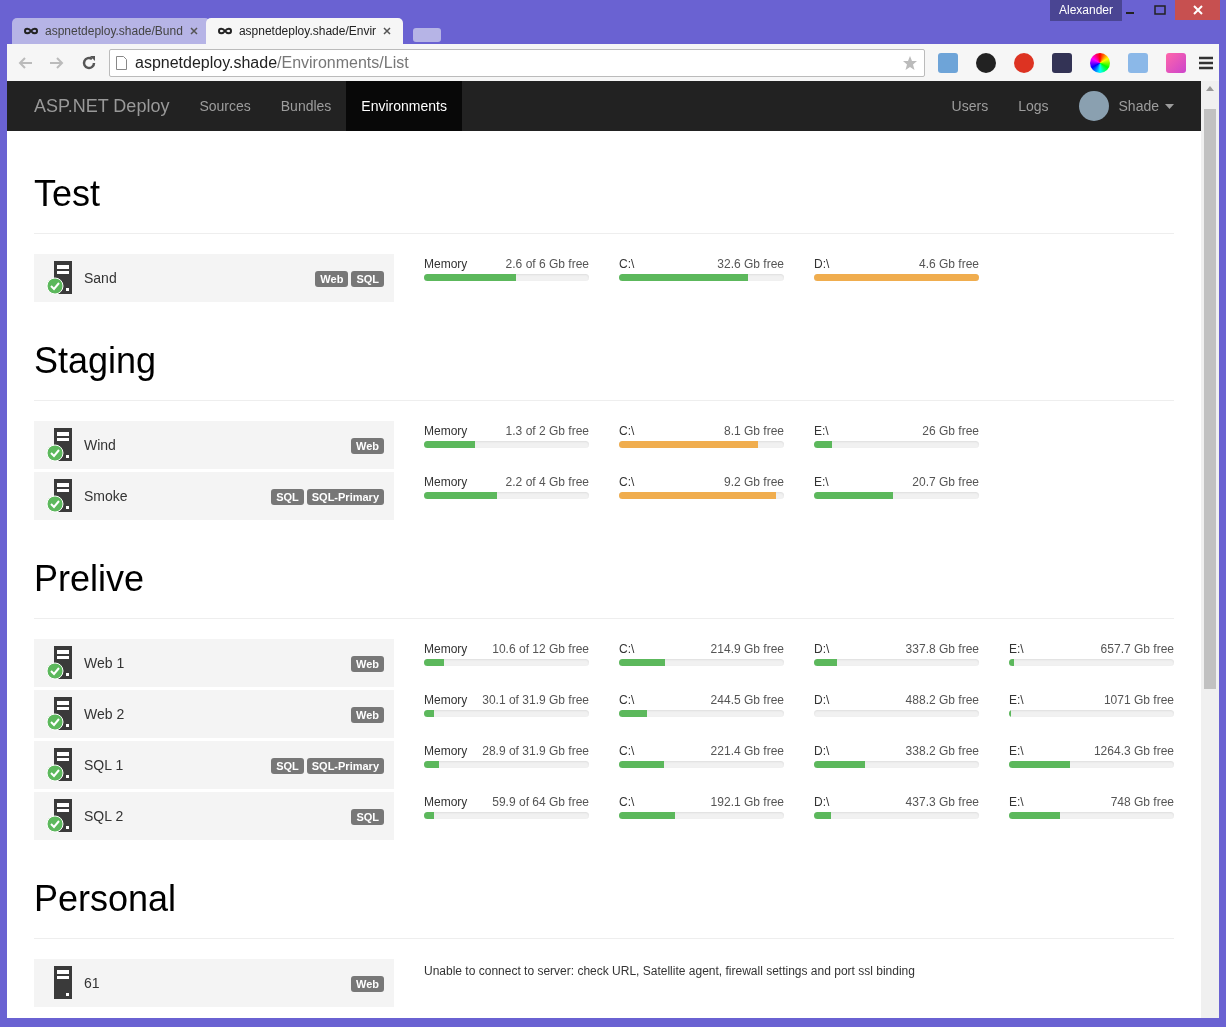  Describe the element at coordinates (547, 431) in the screenshot. I see `meter-reading: 1.3 of 2 Gb free` at that location.